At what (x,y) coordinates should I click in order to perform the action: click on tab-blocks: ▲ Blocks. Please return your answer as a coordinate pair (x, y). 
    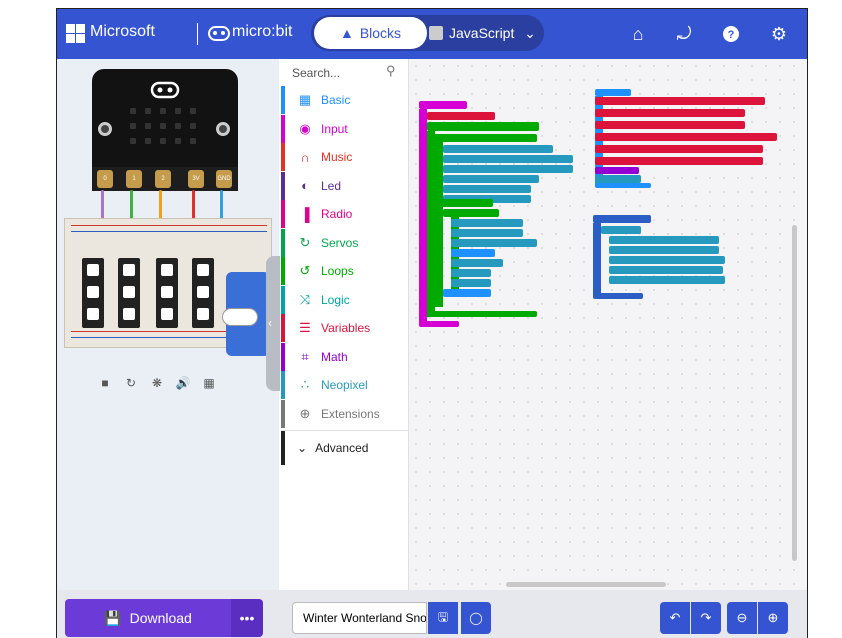
    Looking at the image, I should click on (370, 33).